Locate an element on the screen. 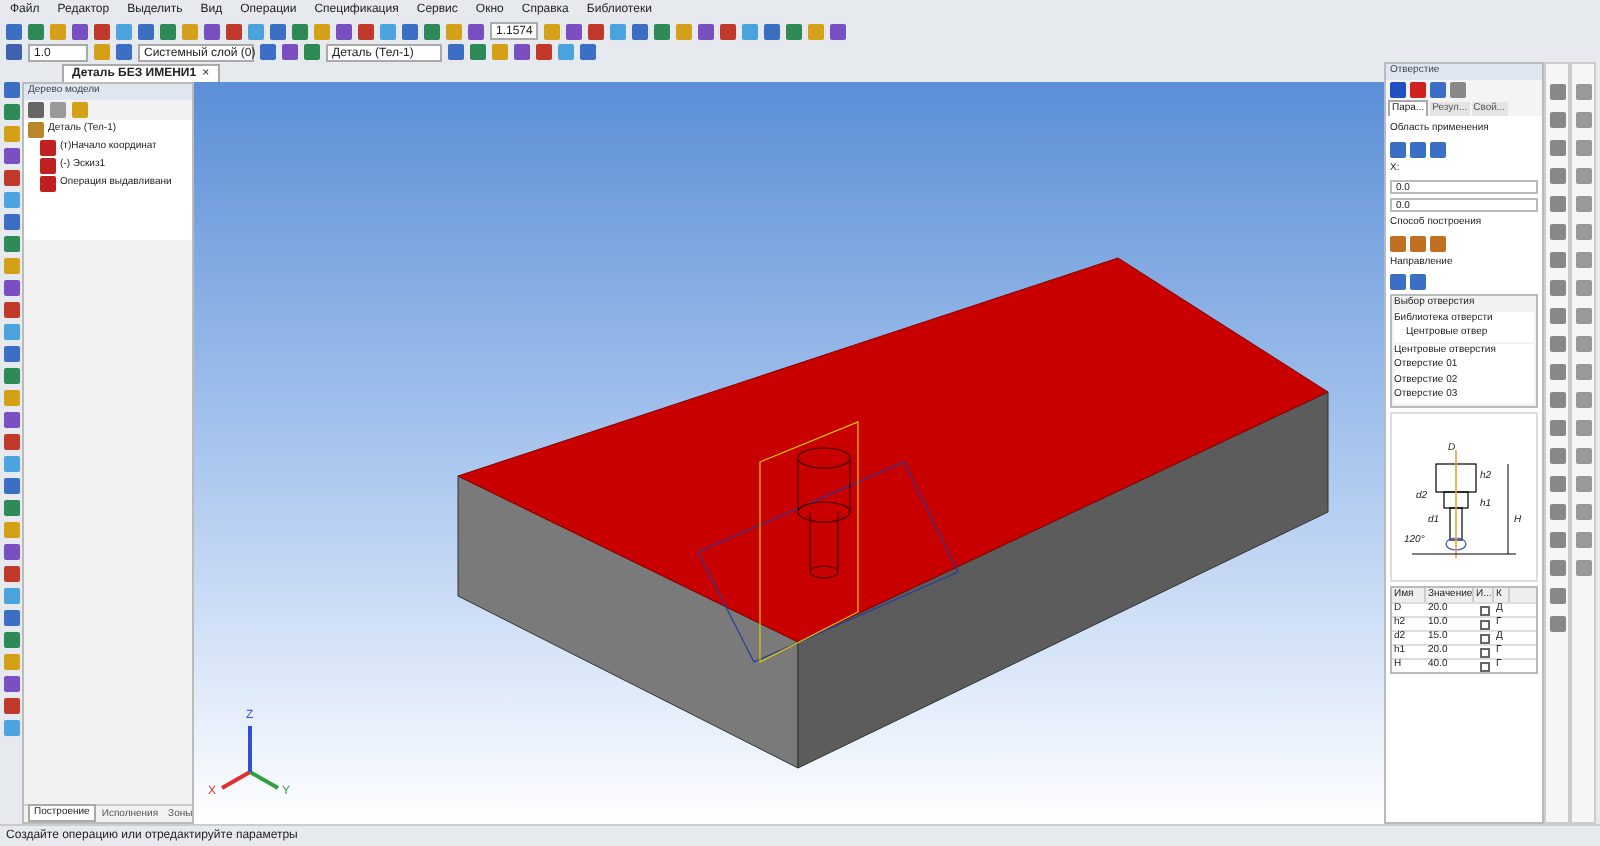 This screenshot has height=846, width=1600. axis-x-icon is located at coordinates (236, 780).